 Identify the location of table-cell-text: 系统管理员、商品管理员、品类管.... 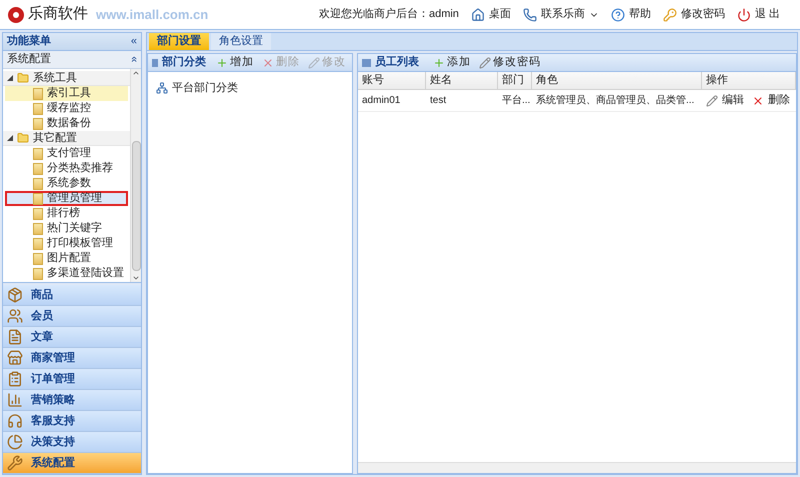
(615, 101).